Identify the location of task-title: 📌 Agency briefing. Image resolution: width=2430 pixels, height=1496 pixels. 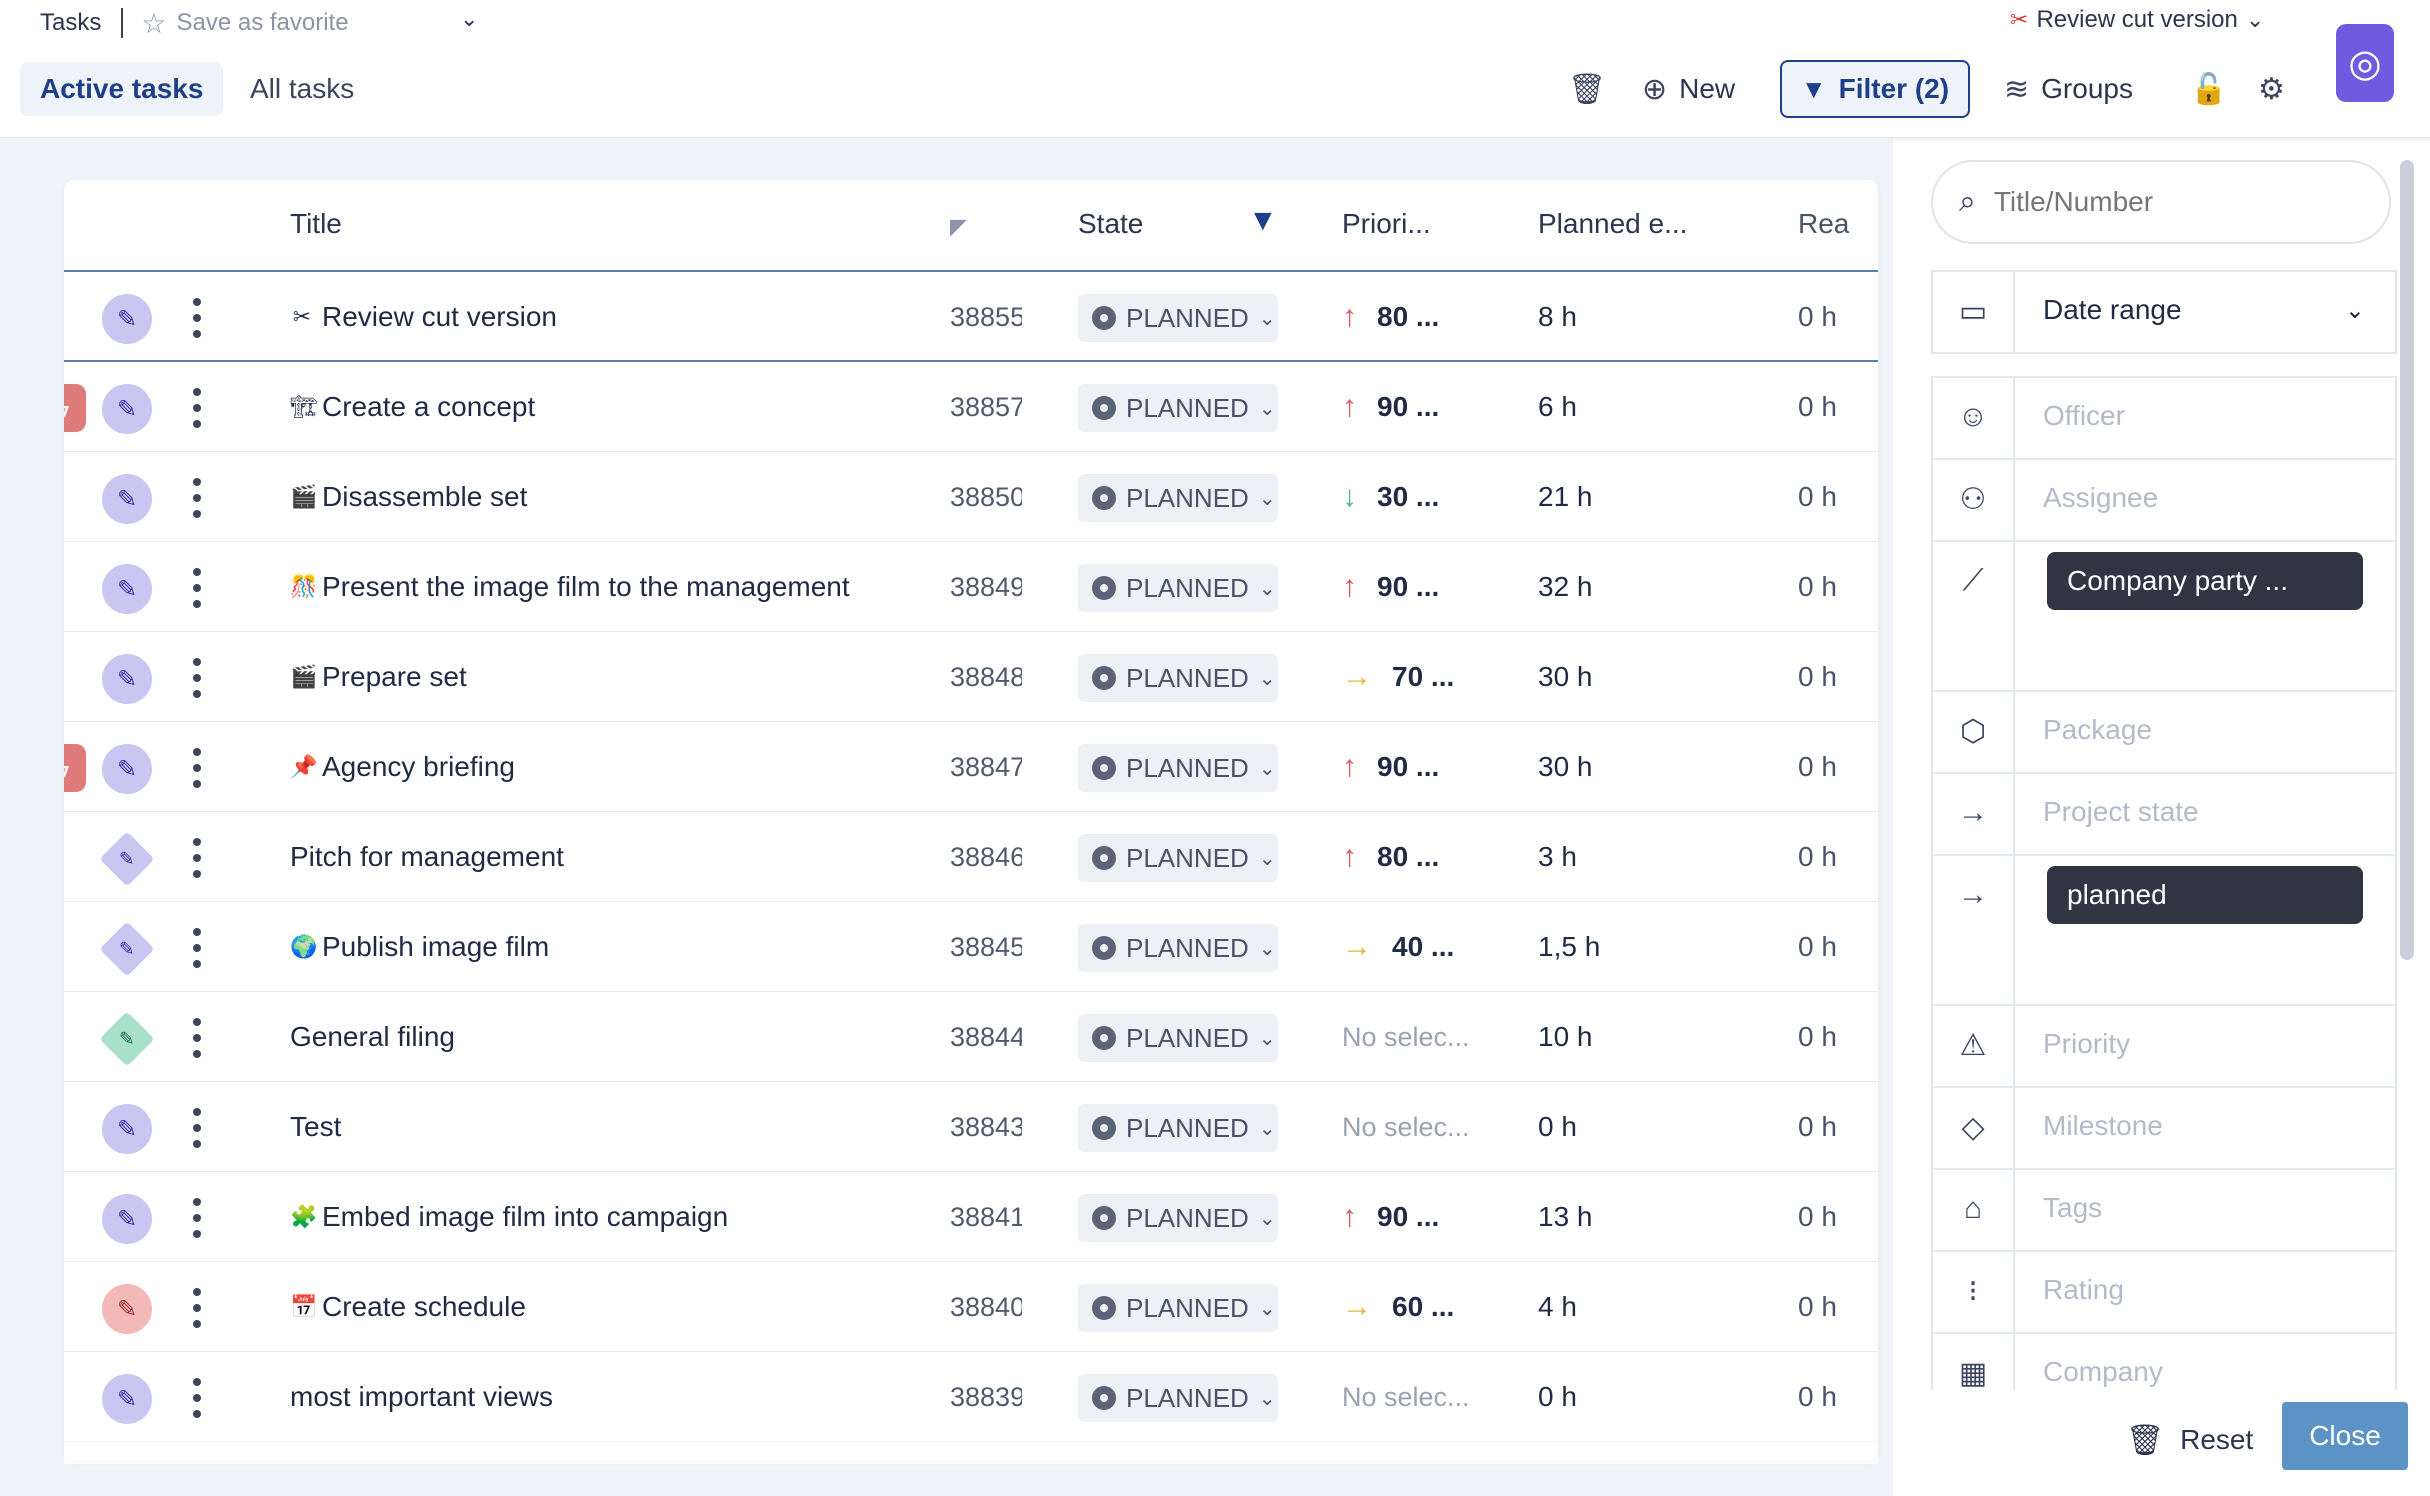
(640, 767).